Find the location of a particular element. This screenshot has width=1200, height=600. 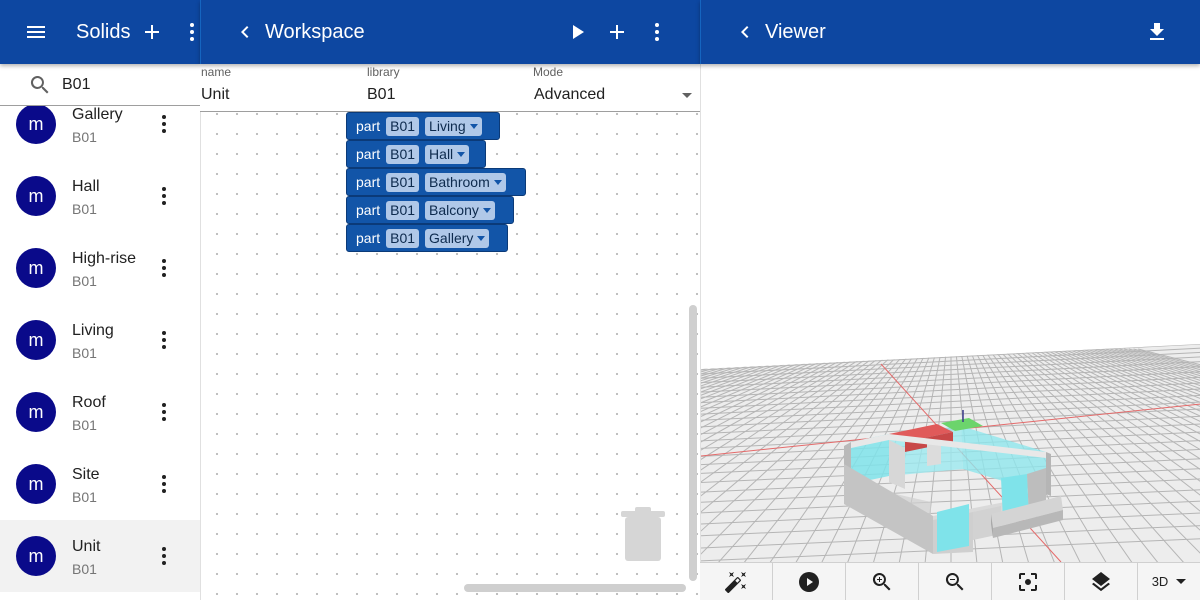

list-item-name: Hall is located at coordinates (86, 186).